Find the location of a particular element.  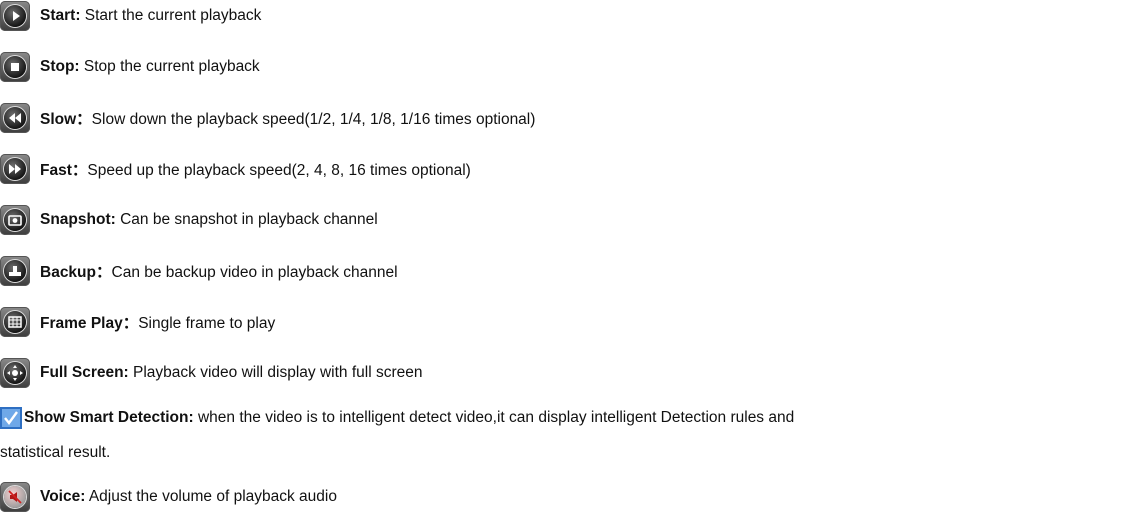

checkbox-checked-icon is located at coordinates (11, 418).